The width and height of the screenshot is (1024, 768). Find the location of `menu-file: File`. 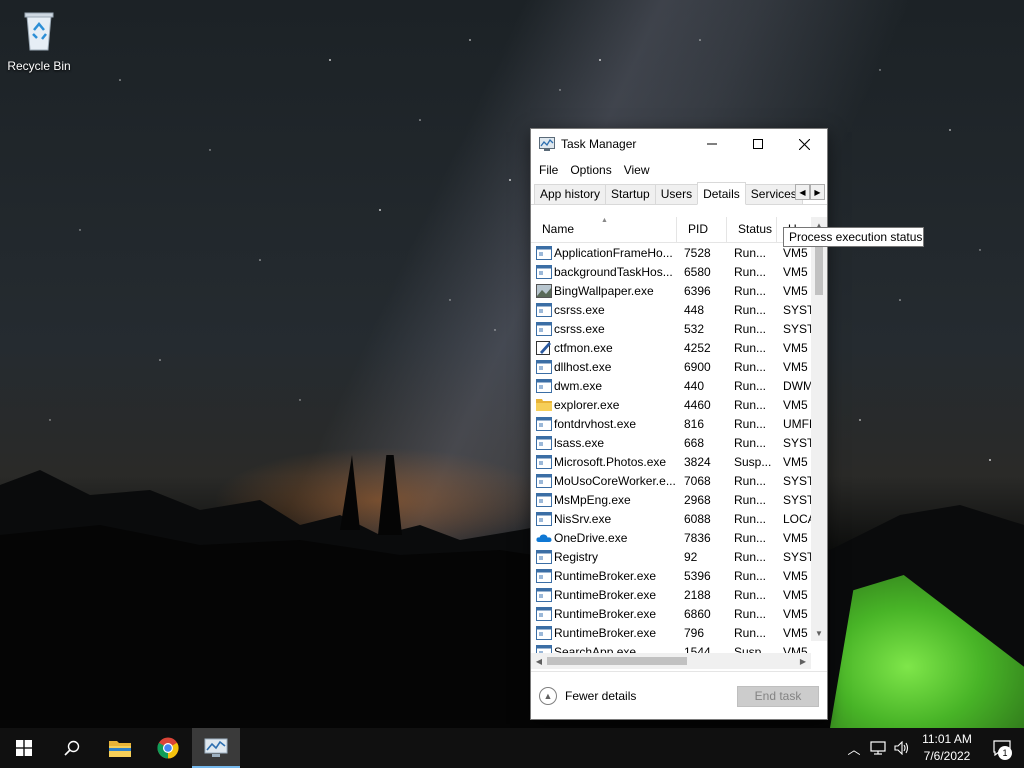

menu-file: File is located at coordinates (548, 170).